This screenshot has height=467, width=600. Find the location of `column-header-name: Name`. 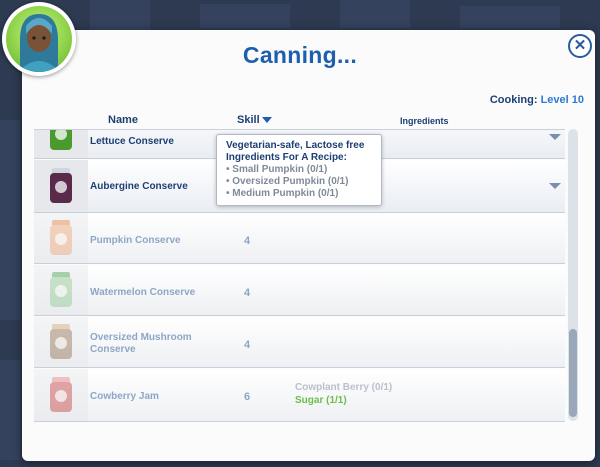

column-header-name: Name is located at coordinates (123, 120).